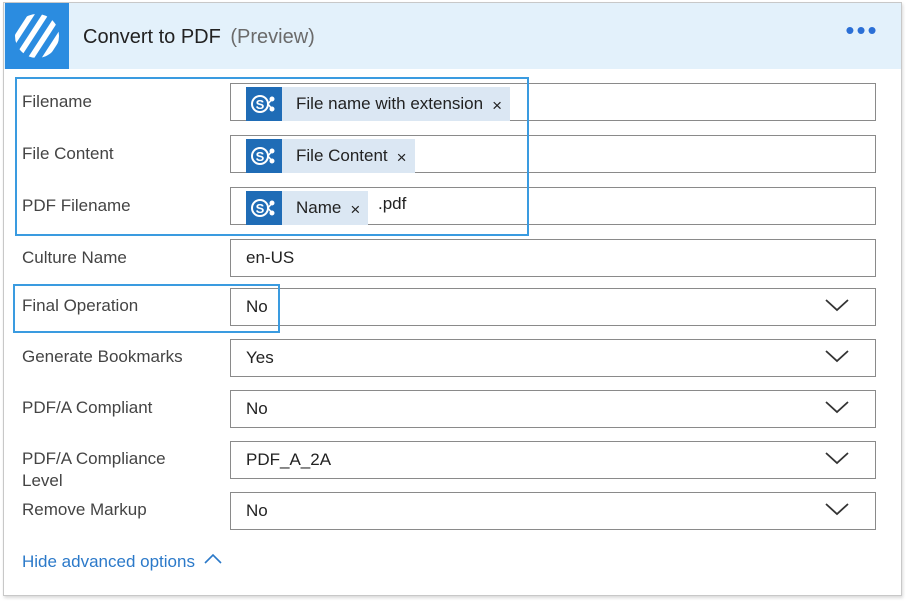 The image size is (909, 605). I want to click on pdfa-compliance-level-value: PDF_A_2A, so click(289, 459).